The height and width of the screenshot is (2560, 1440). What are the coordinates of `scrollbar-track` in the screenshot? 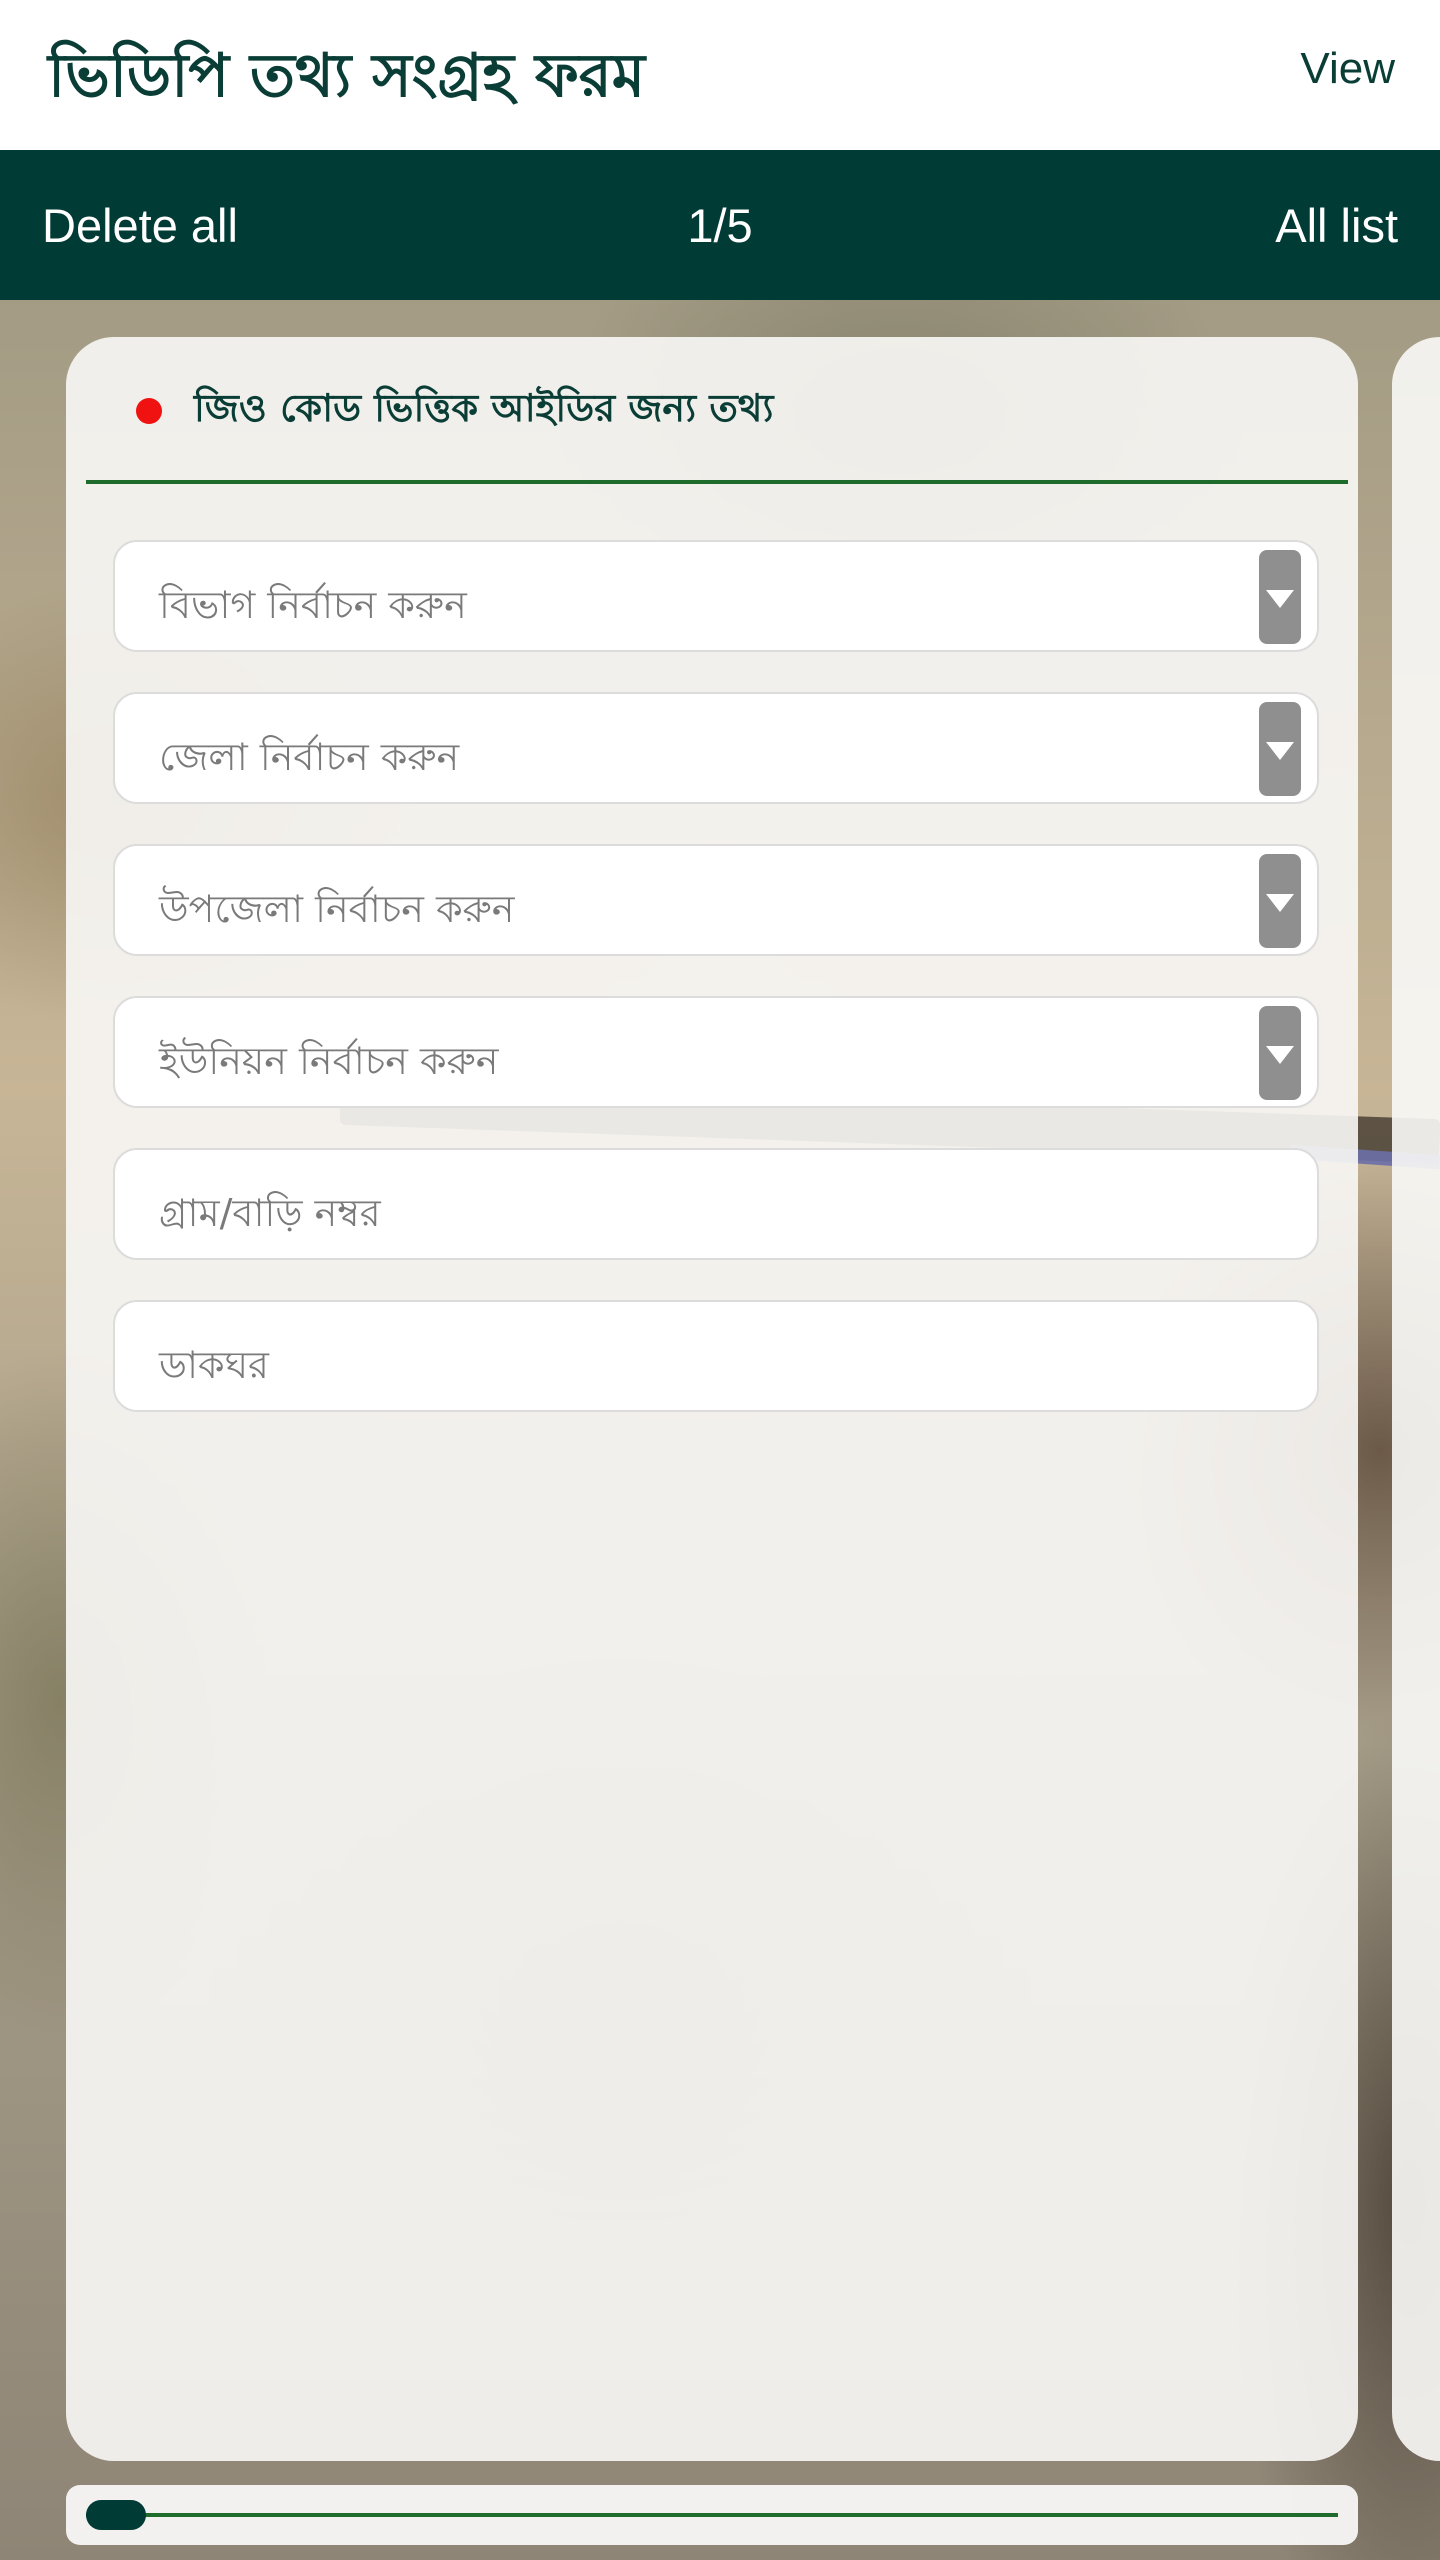 It's located at (712, 2515).